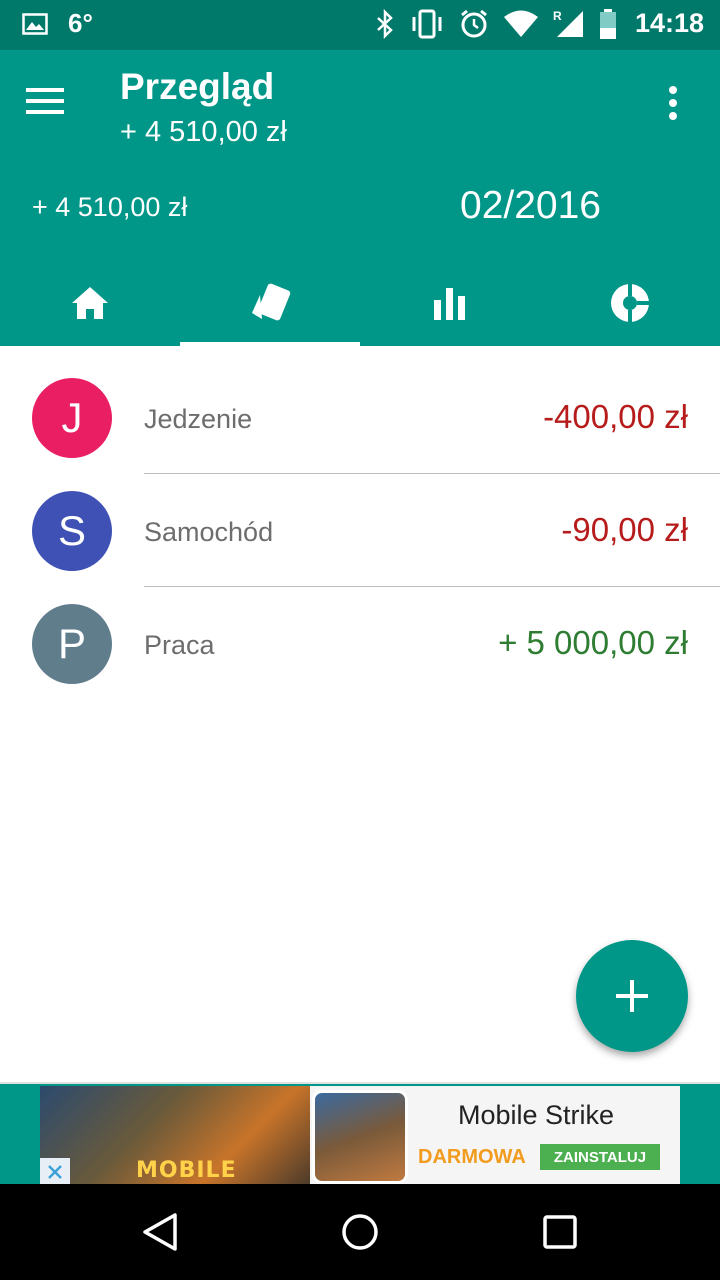  Describe the element at coordinates (669, 23) in the screenshot. I see `clock: 14:18` at that location.